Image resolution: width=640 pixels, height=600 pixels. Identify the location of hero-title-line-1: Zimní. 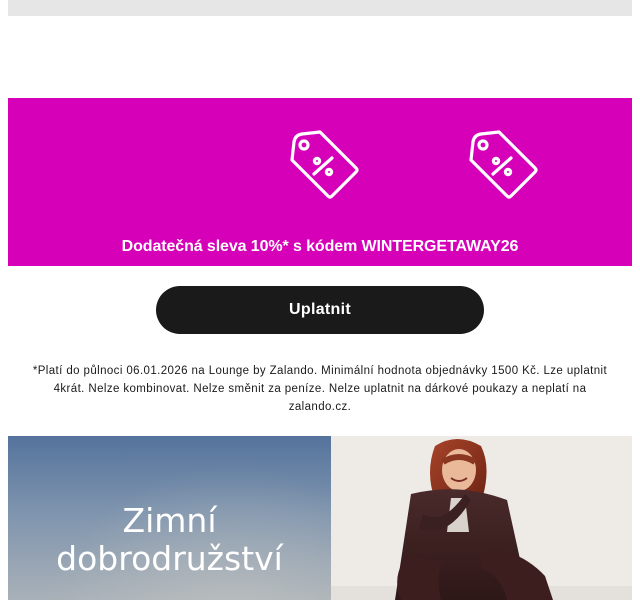
(169, 520).